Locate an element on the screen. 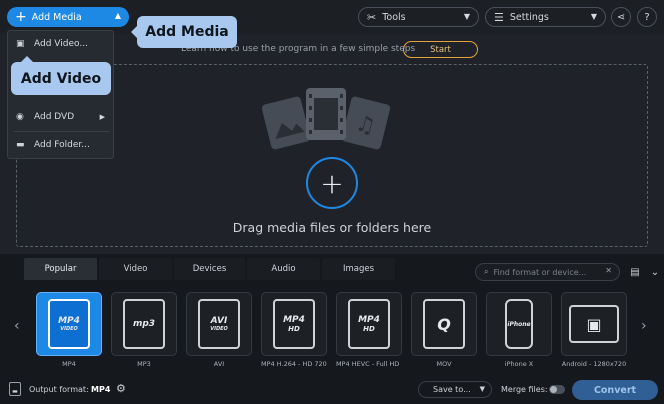 Image resolution: width=664 pixels, height=404 pixels. save-to-button: Save to... ▼ is located at coordinates (455, 389).